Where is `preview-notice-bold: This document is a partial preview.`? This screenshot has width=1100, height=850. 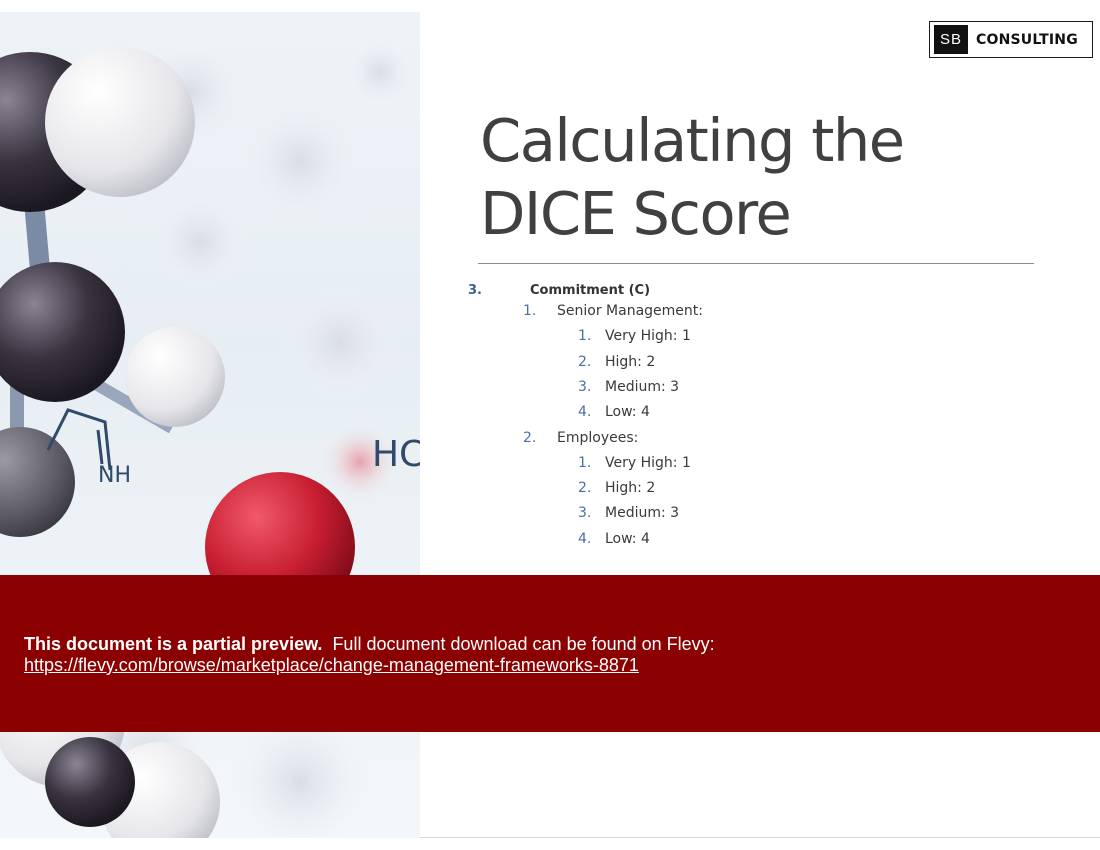
preview-notice-bold: This document is a partial preview. is located at coordinates (173, 644).